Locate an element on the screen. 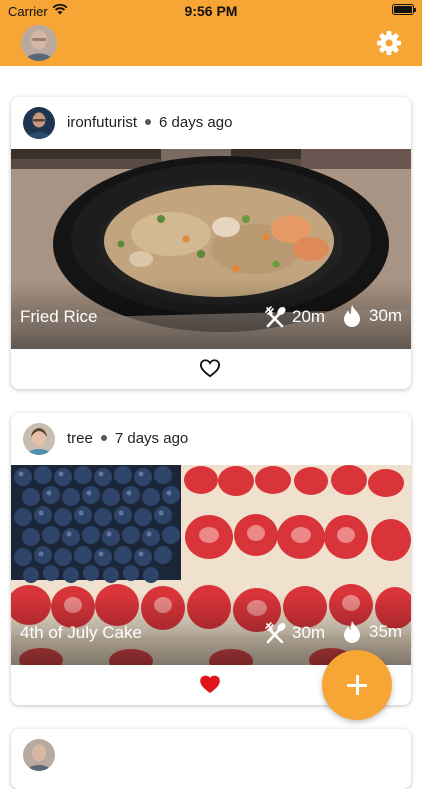 The image size is (422, 789). post-footer is located at coordinates (211, 369).